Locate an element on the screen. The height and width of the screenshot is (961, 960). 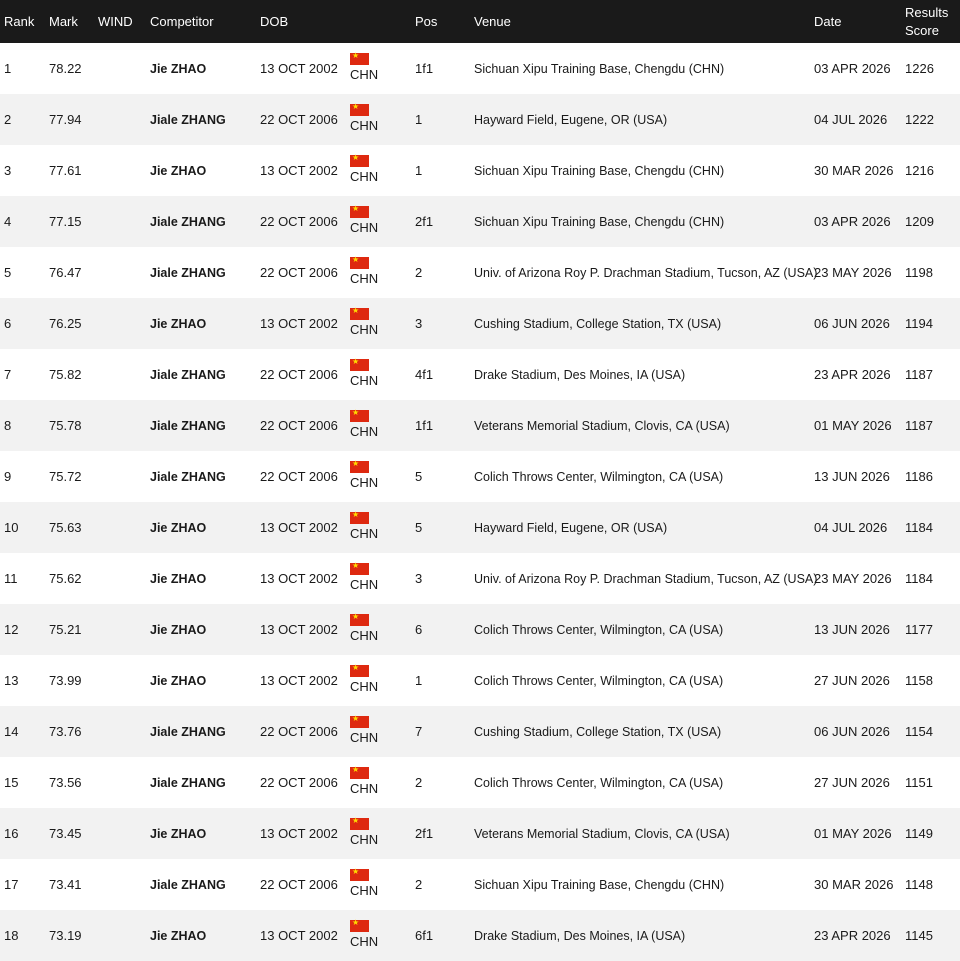
score-cell: 1177 is located at coordinates (919, 629).